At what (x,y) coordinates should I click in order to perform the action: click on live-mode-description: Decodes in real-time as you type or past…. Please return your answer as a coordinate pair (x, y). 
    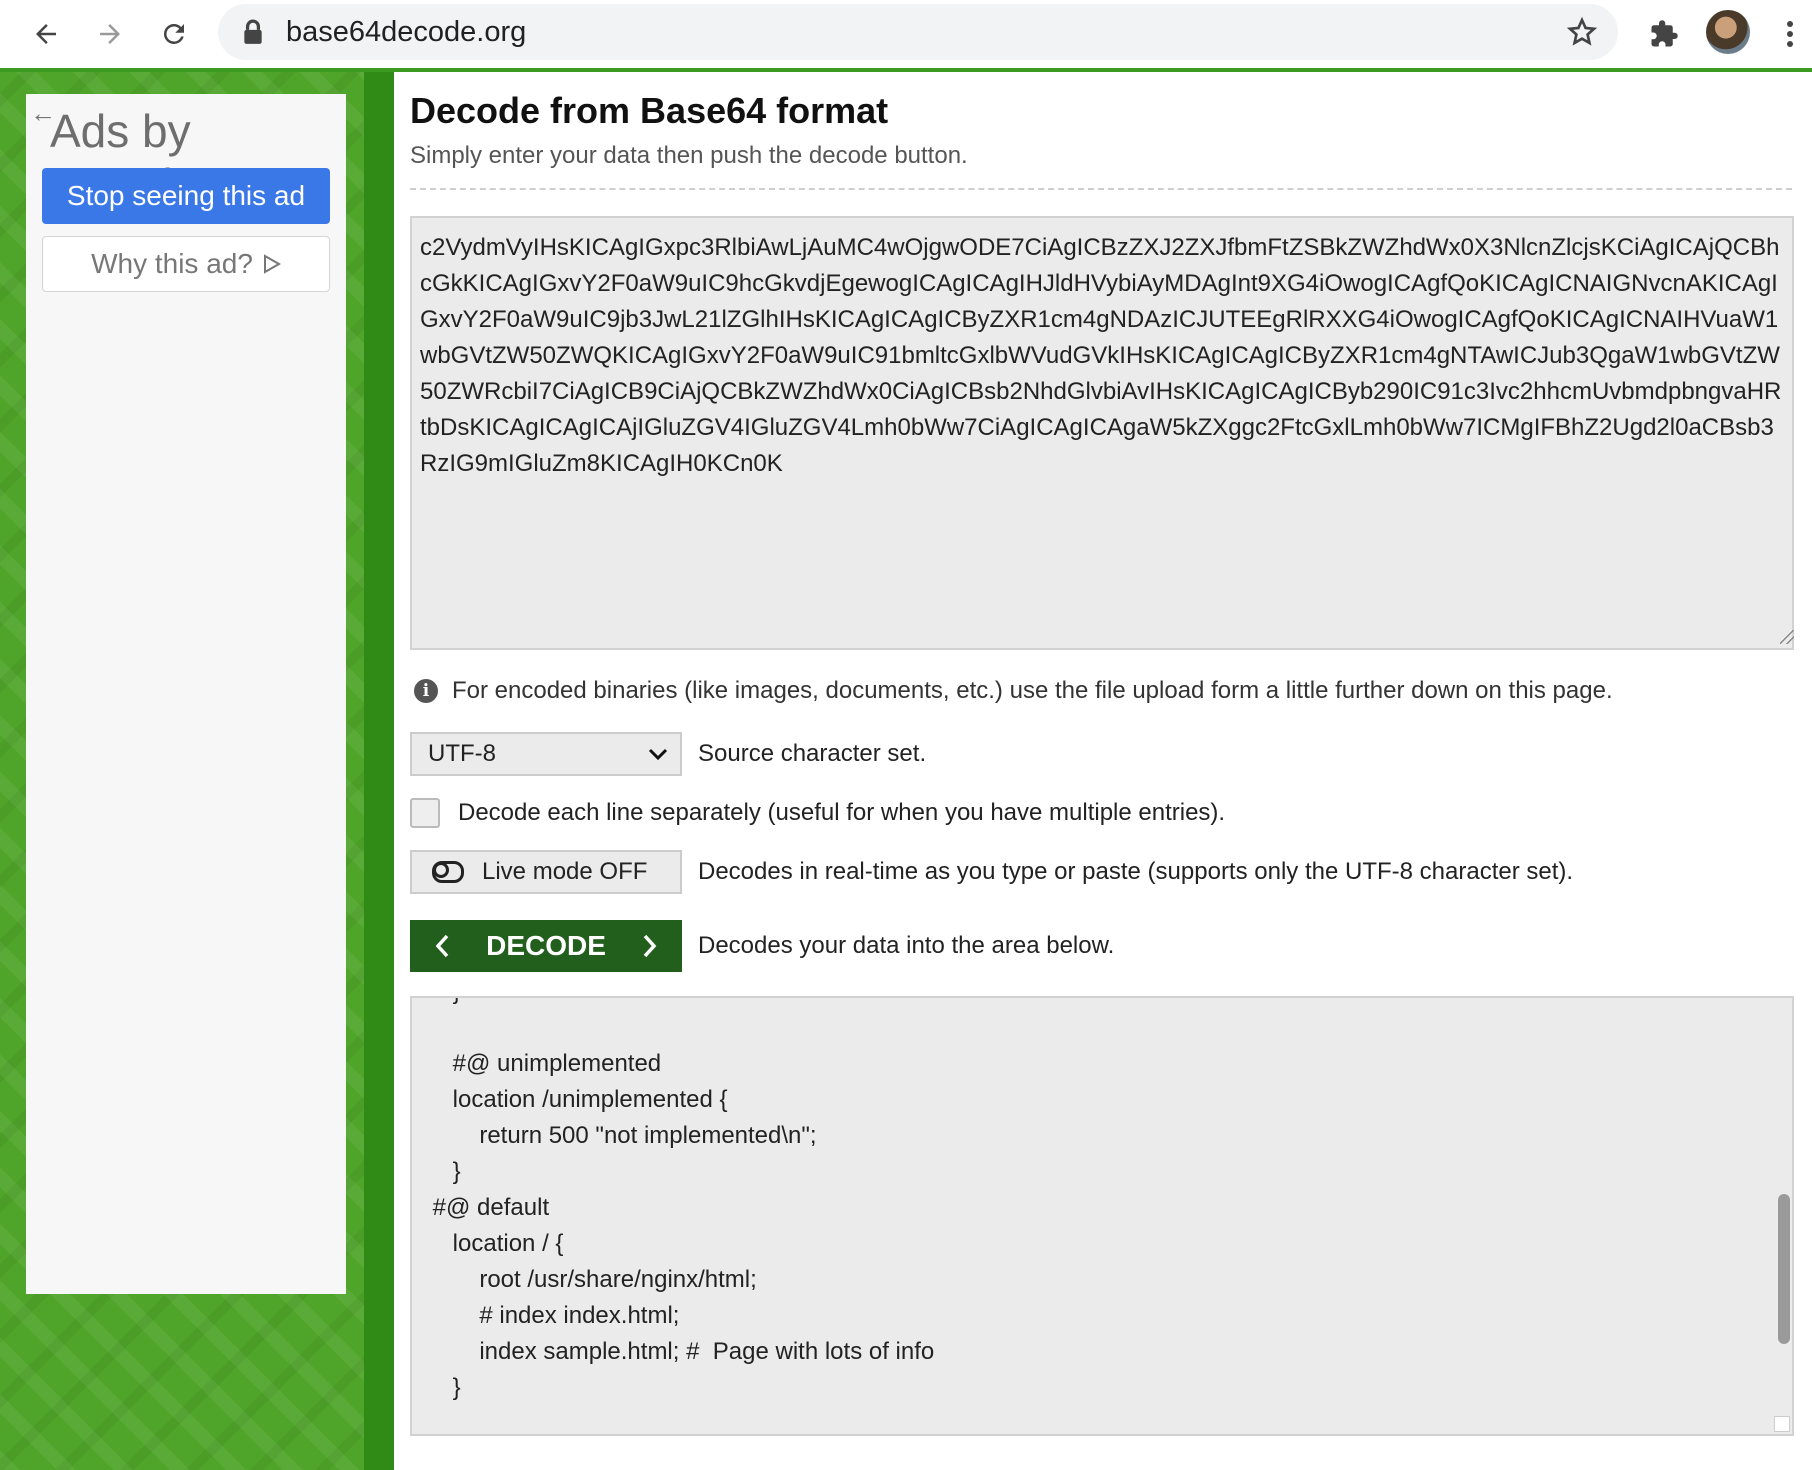
    Looking at the image, I should click on (1136, 871).